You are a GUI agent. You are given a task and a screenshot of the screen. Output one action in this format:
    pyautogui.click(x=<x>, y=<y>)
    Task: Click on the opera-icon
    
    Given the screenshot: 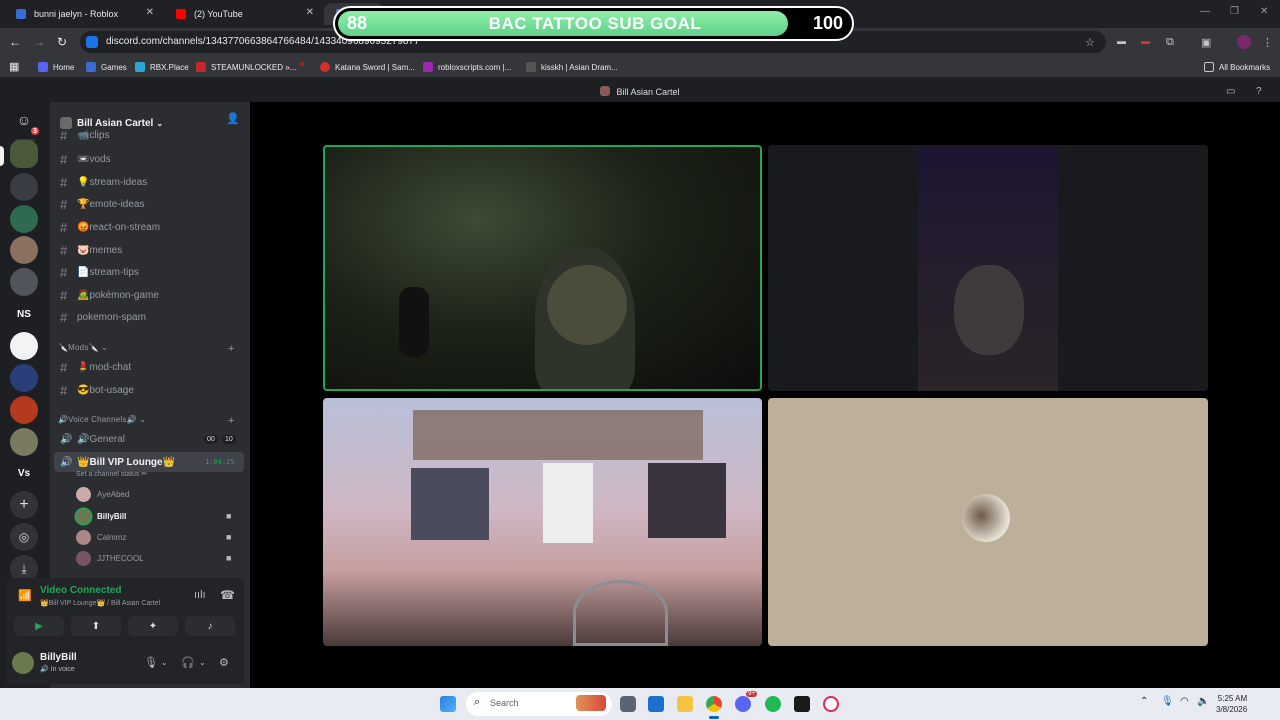 What is the action you would take?
    pyautogui.click(x=831, y=704)
    